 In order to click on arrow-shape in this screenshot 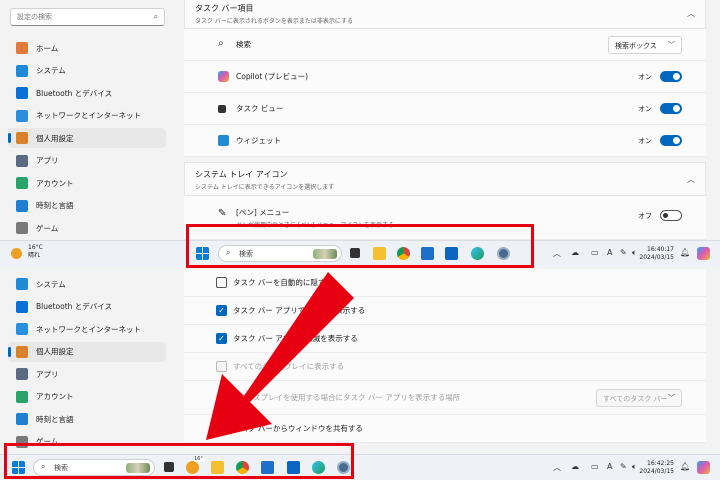, I will do `click(280, 356)`.